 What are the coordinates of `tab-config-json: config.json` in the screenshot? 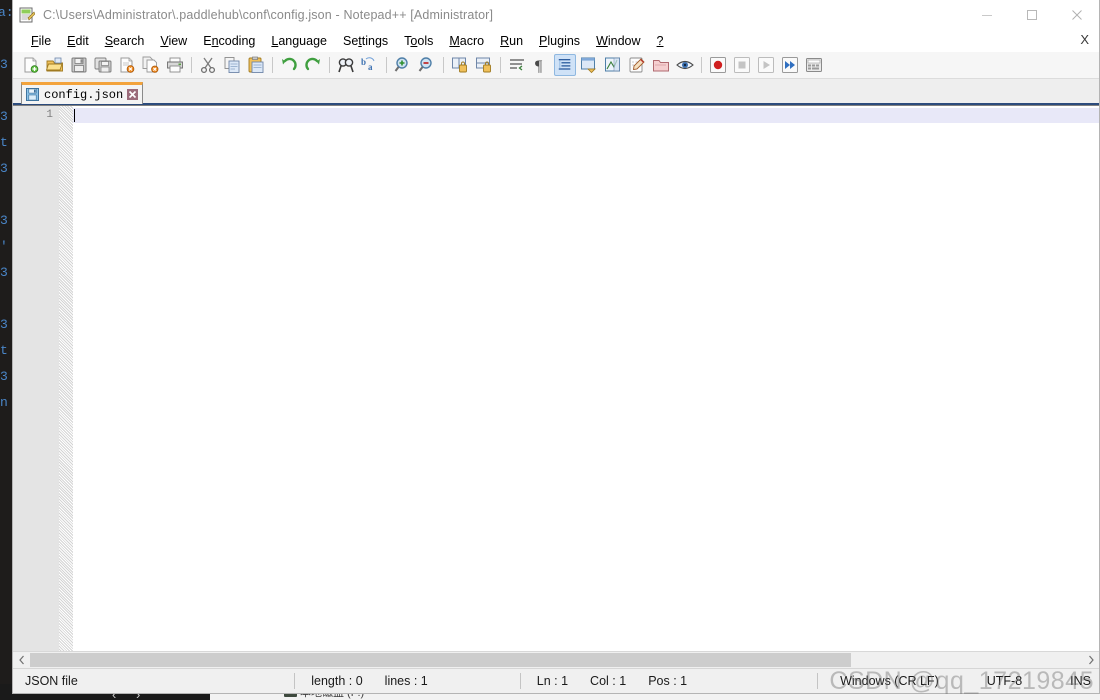 It's located at (82, 93).